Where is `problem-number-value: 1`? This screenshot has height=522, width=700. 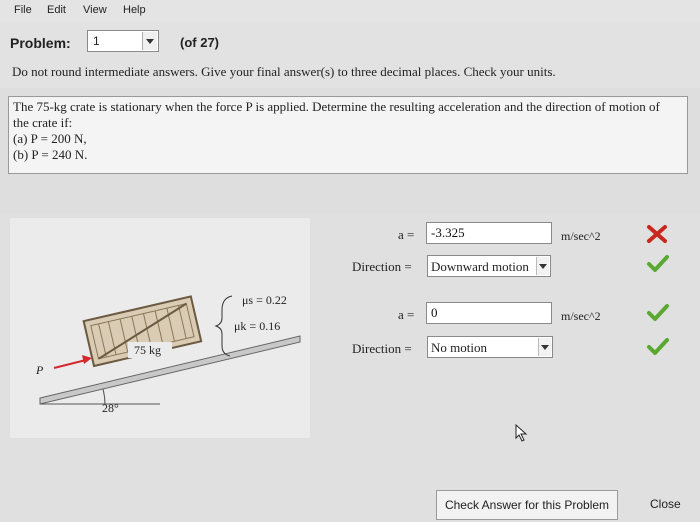
problem-number-value: 1 is located at coordinates (96, 41).